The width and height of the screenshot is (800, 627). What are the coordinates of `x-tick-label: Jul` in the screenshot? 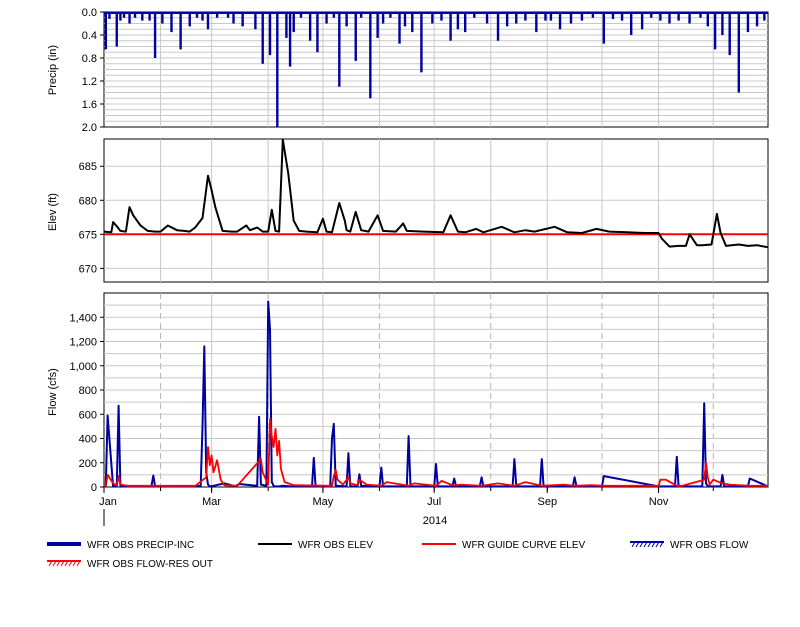 It's located at (434, 502).